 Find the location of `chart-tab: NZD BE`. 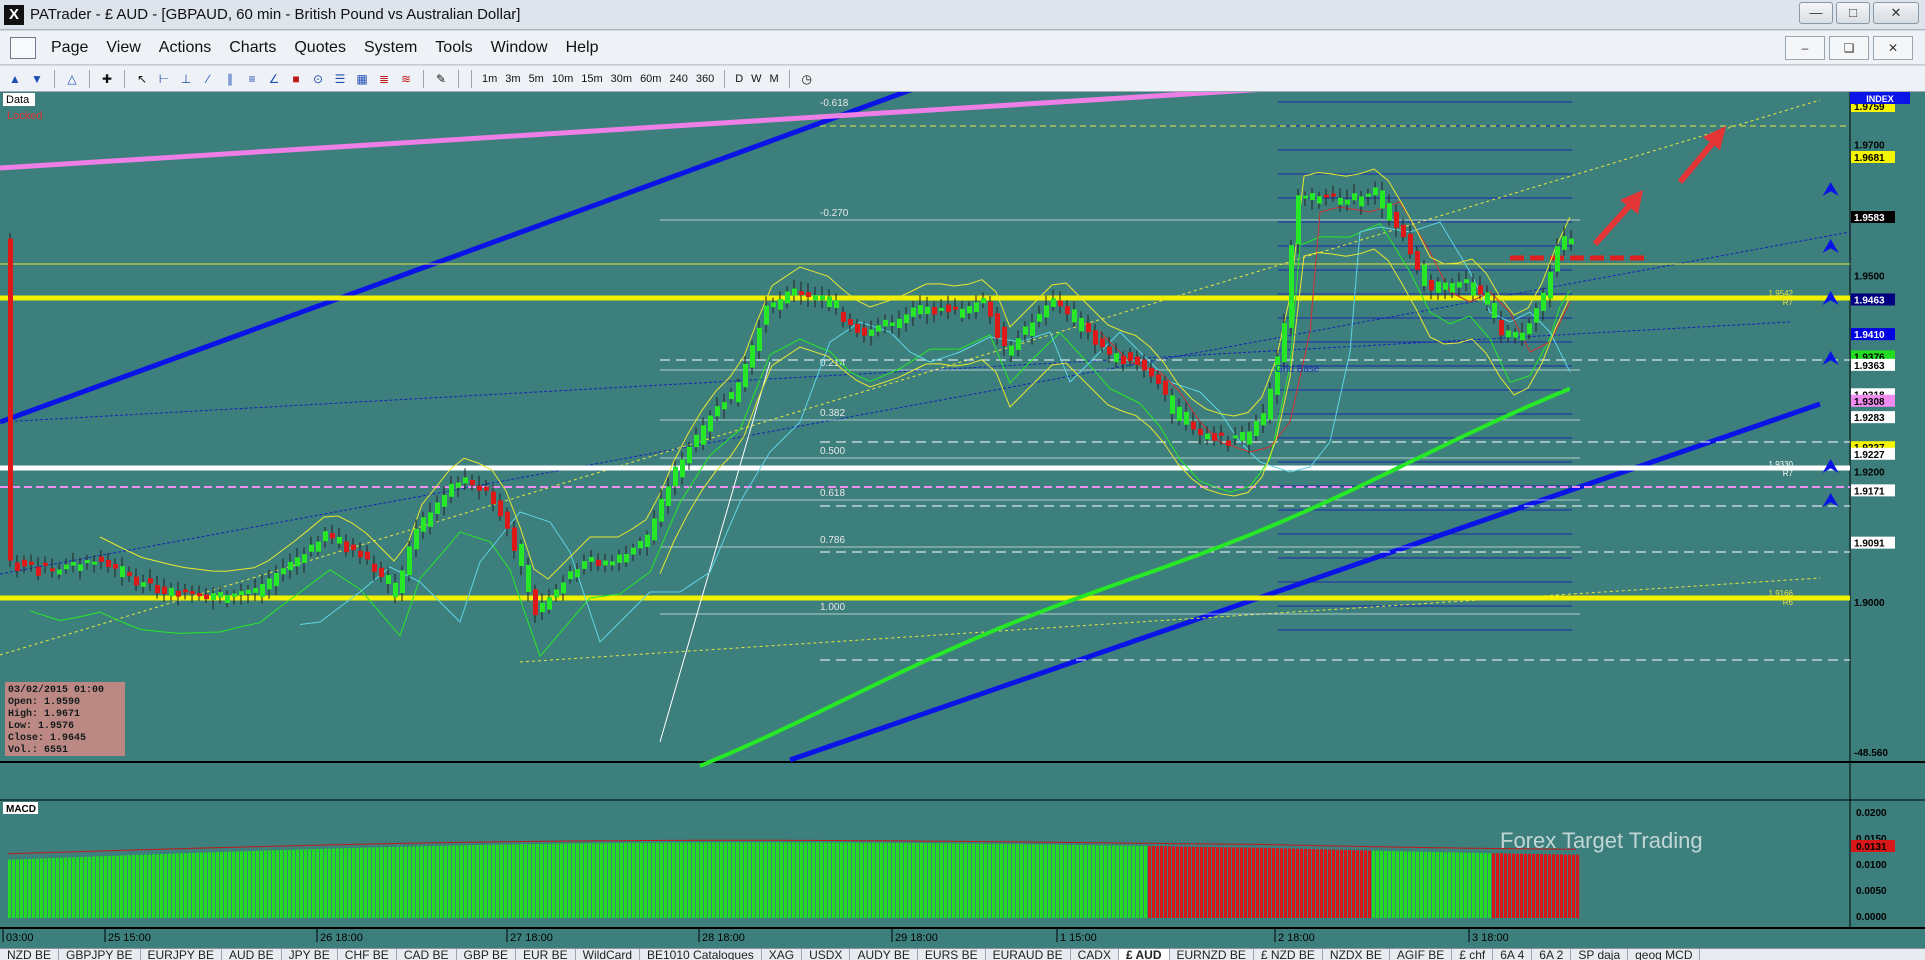

chart-tab: NZD BE is located at coordinates (30, 954).